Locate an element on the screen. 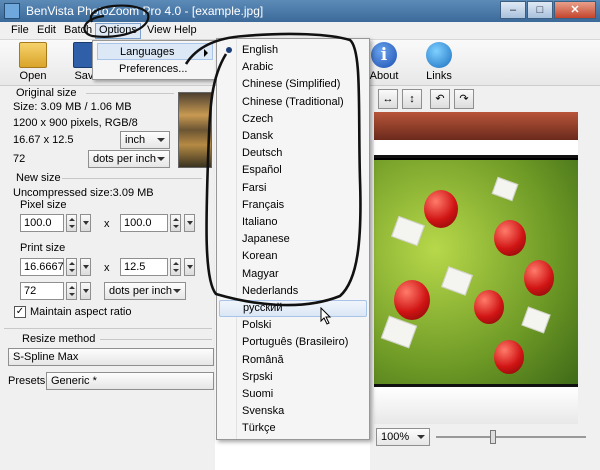 The height and width of the screenshot is (470, 600). language-item: Română is located at coordinates (293, 360).